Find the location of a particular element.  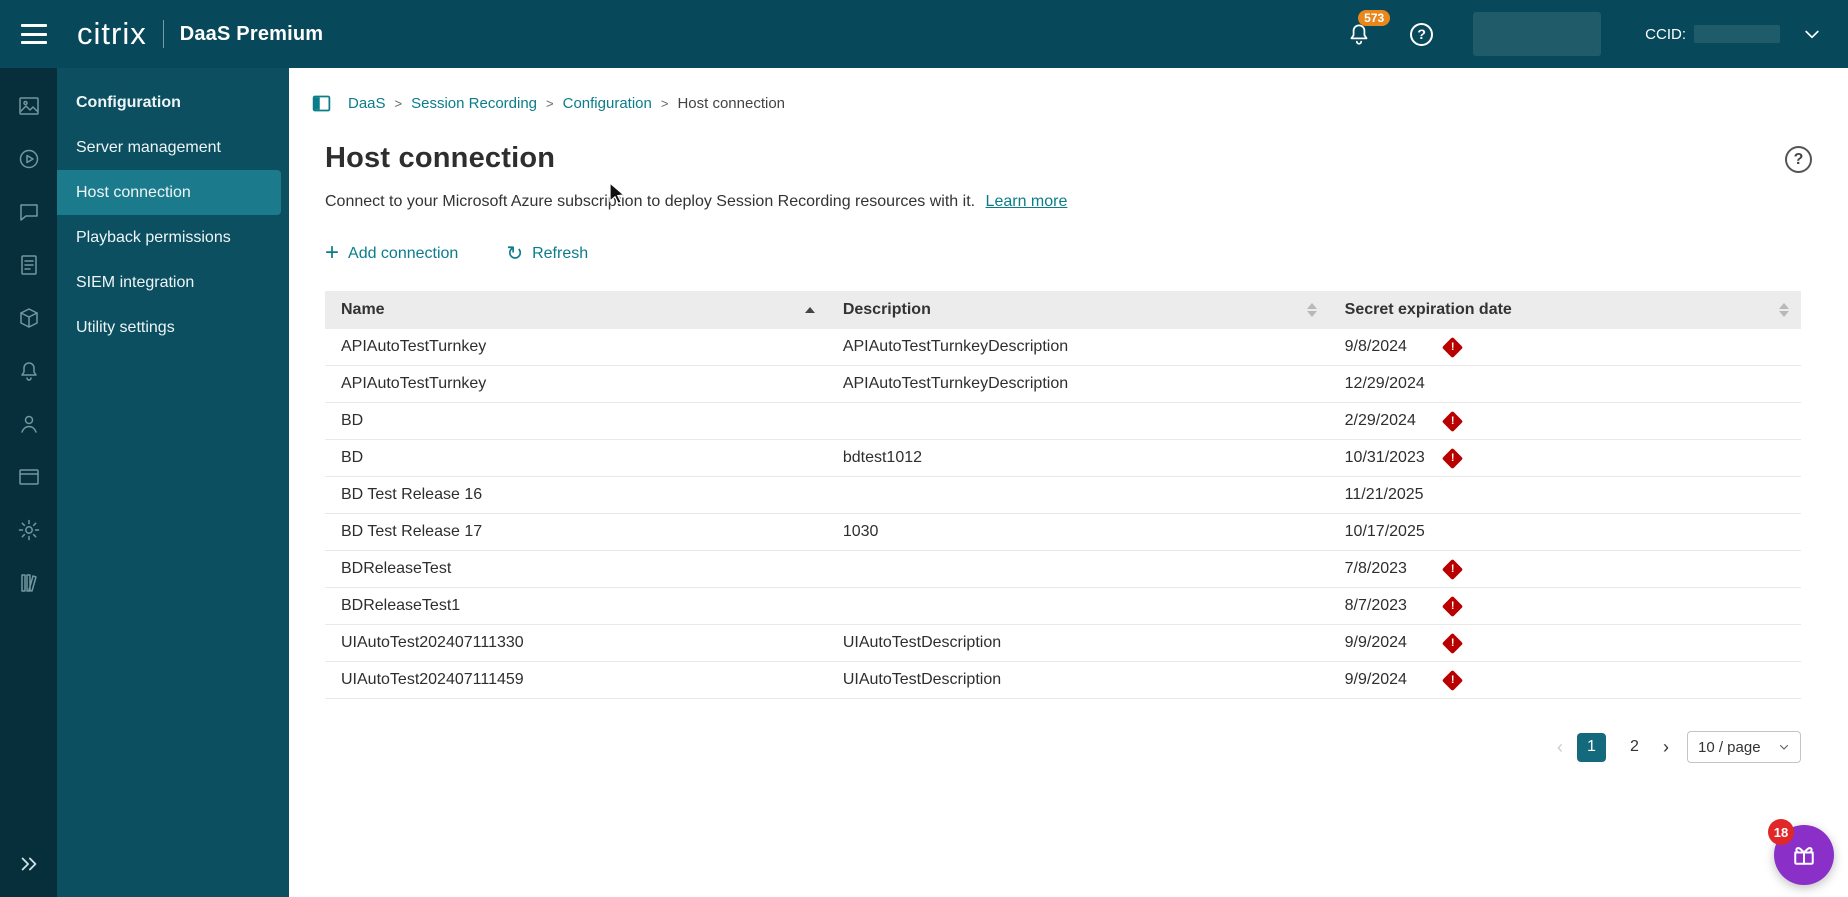

cell-expiration: 11/21/2025! is located at coordinates (1564, 495).